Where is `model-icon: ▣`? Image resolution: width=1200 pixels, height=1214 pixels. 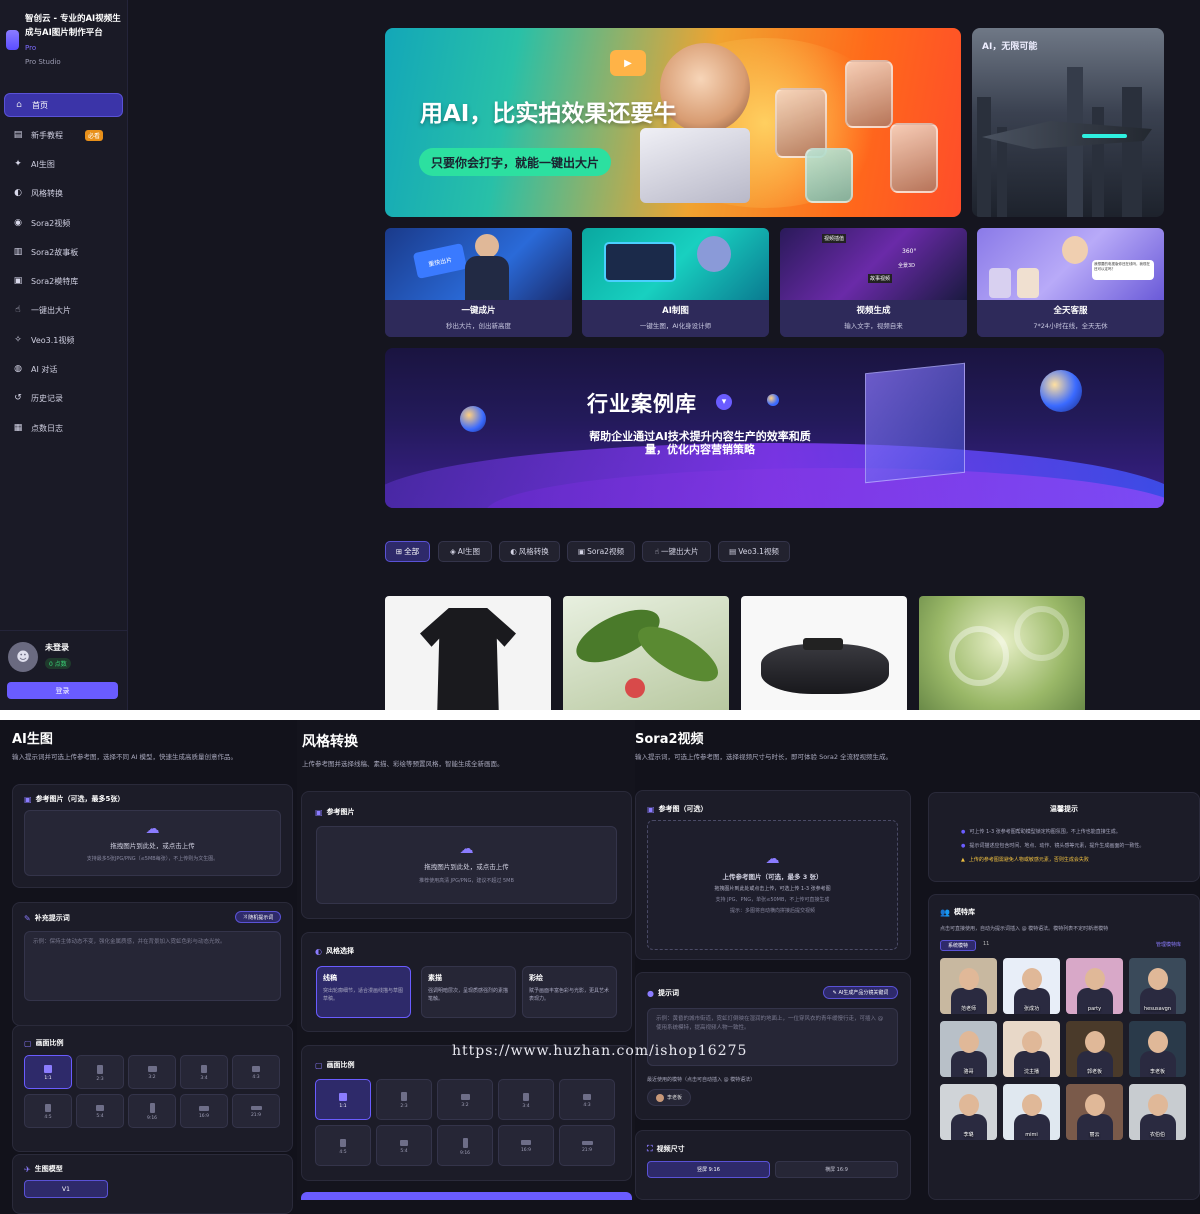 model-icon: ▣ is located at coordinates (18, 281).